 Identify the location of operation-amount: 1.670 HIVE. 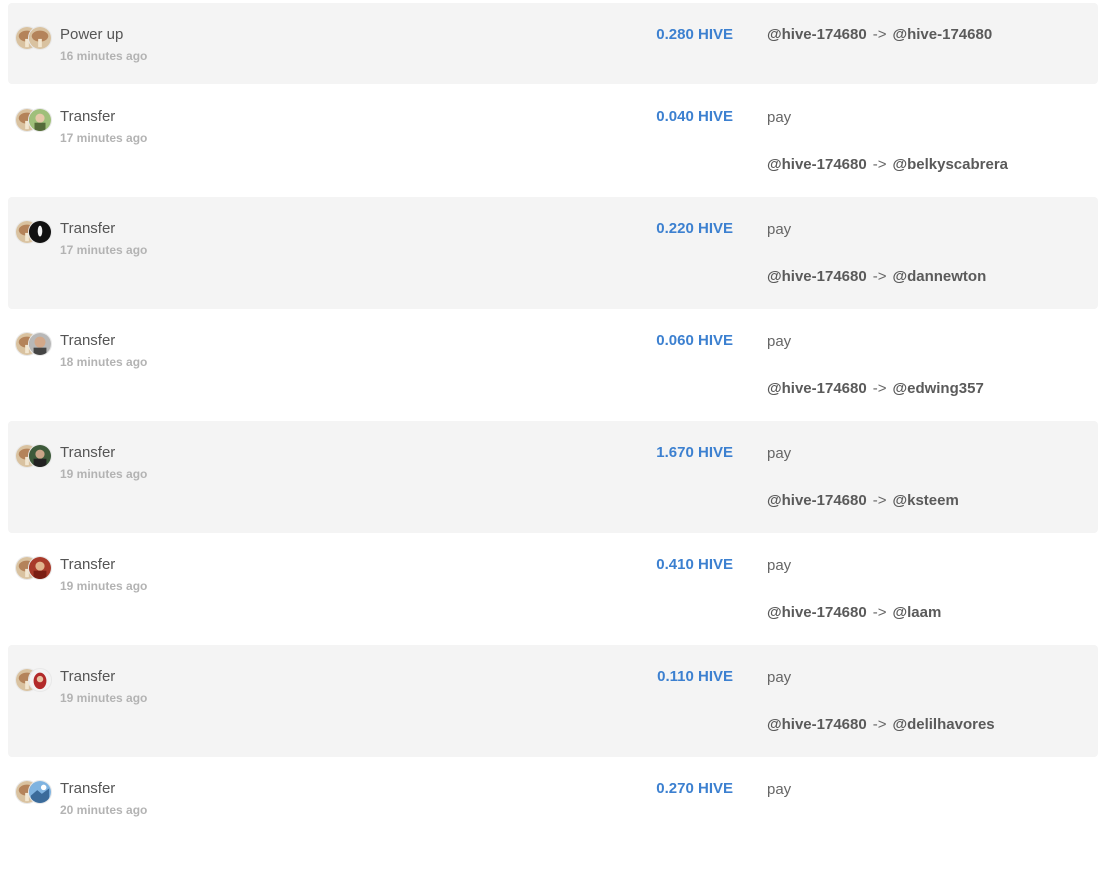
(694, 452).